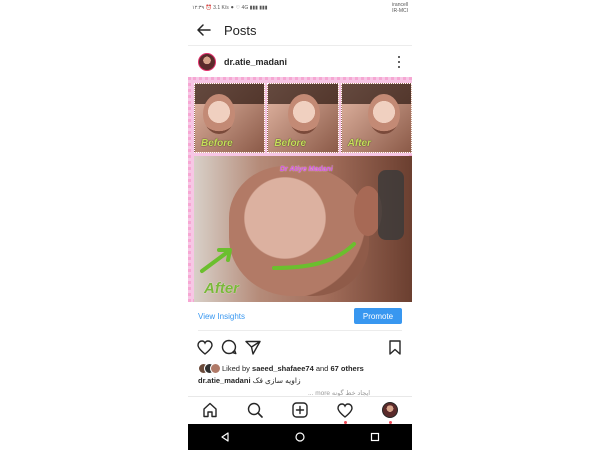  I want to click on search-icon, so click(255, 410).